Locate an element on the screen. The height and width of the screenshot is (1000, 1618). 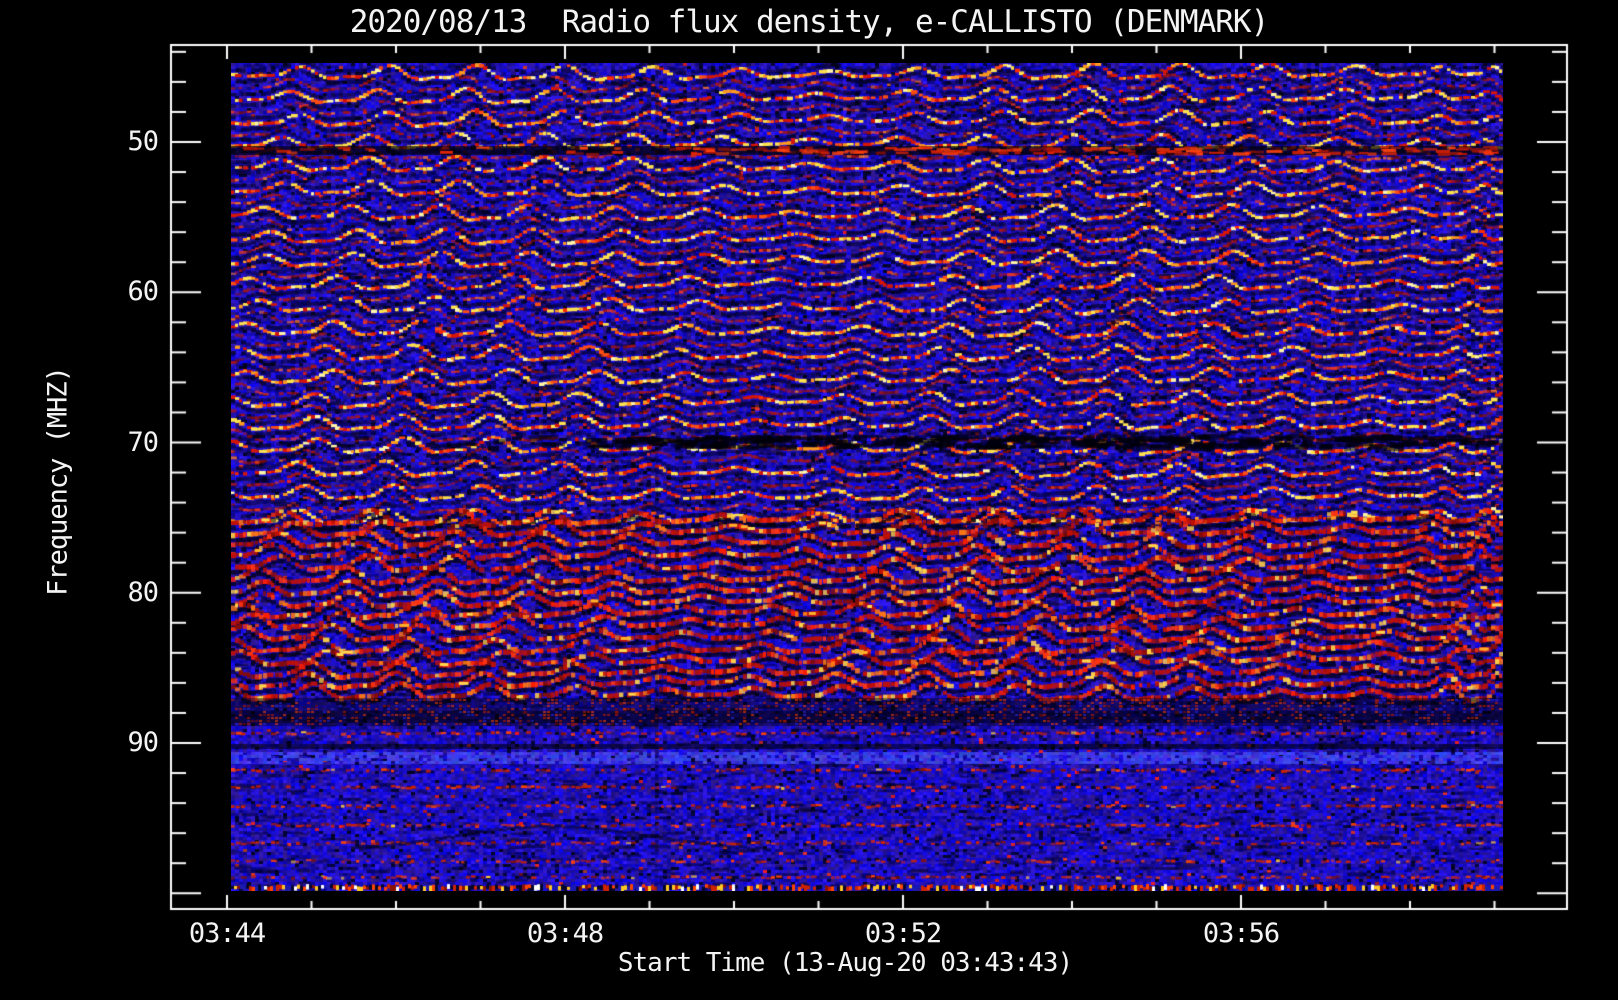
x-tick-label: 03:56 is located at coordinates (1241, 933).